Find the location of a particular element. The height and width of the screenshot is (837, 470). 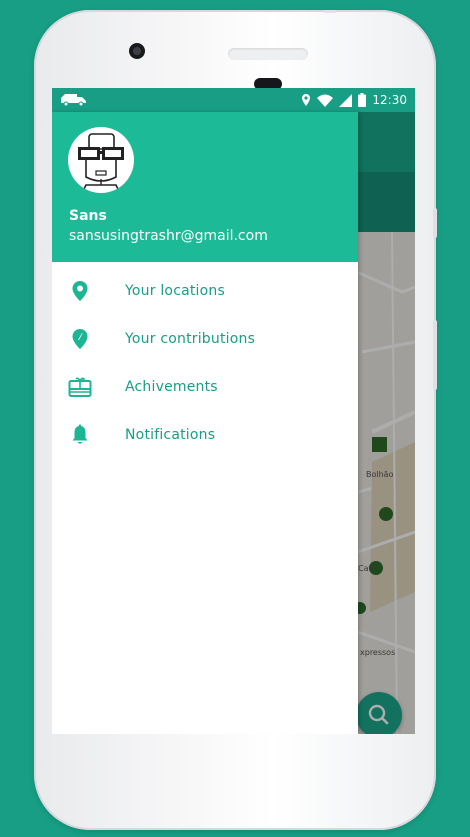

battery-icon is located at coordinates (362, 100).